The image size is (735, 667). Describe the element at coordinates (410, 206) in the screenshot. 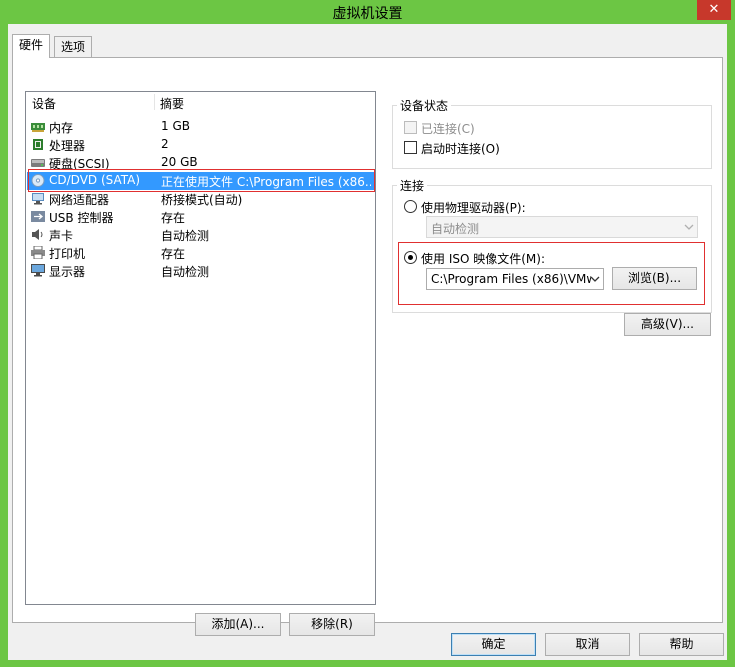

I see `physical-drive-radio` at that location.